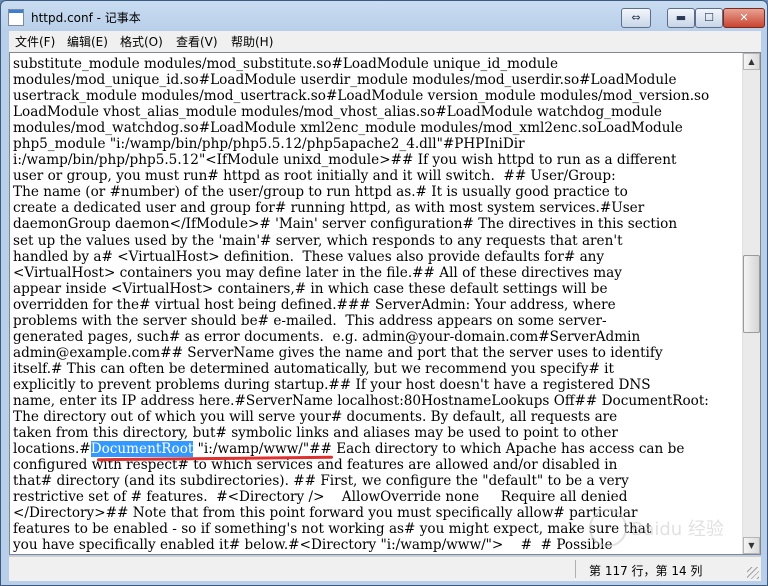  I want to click on status-separator, so click(575, 569).